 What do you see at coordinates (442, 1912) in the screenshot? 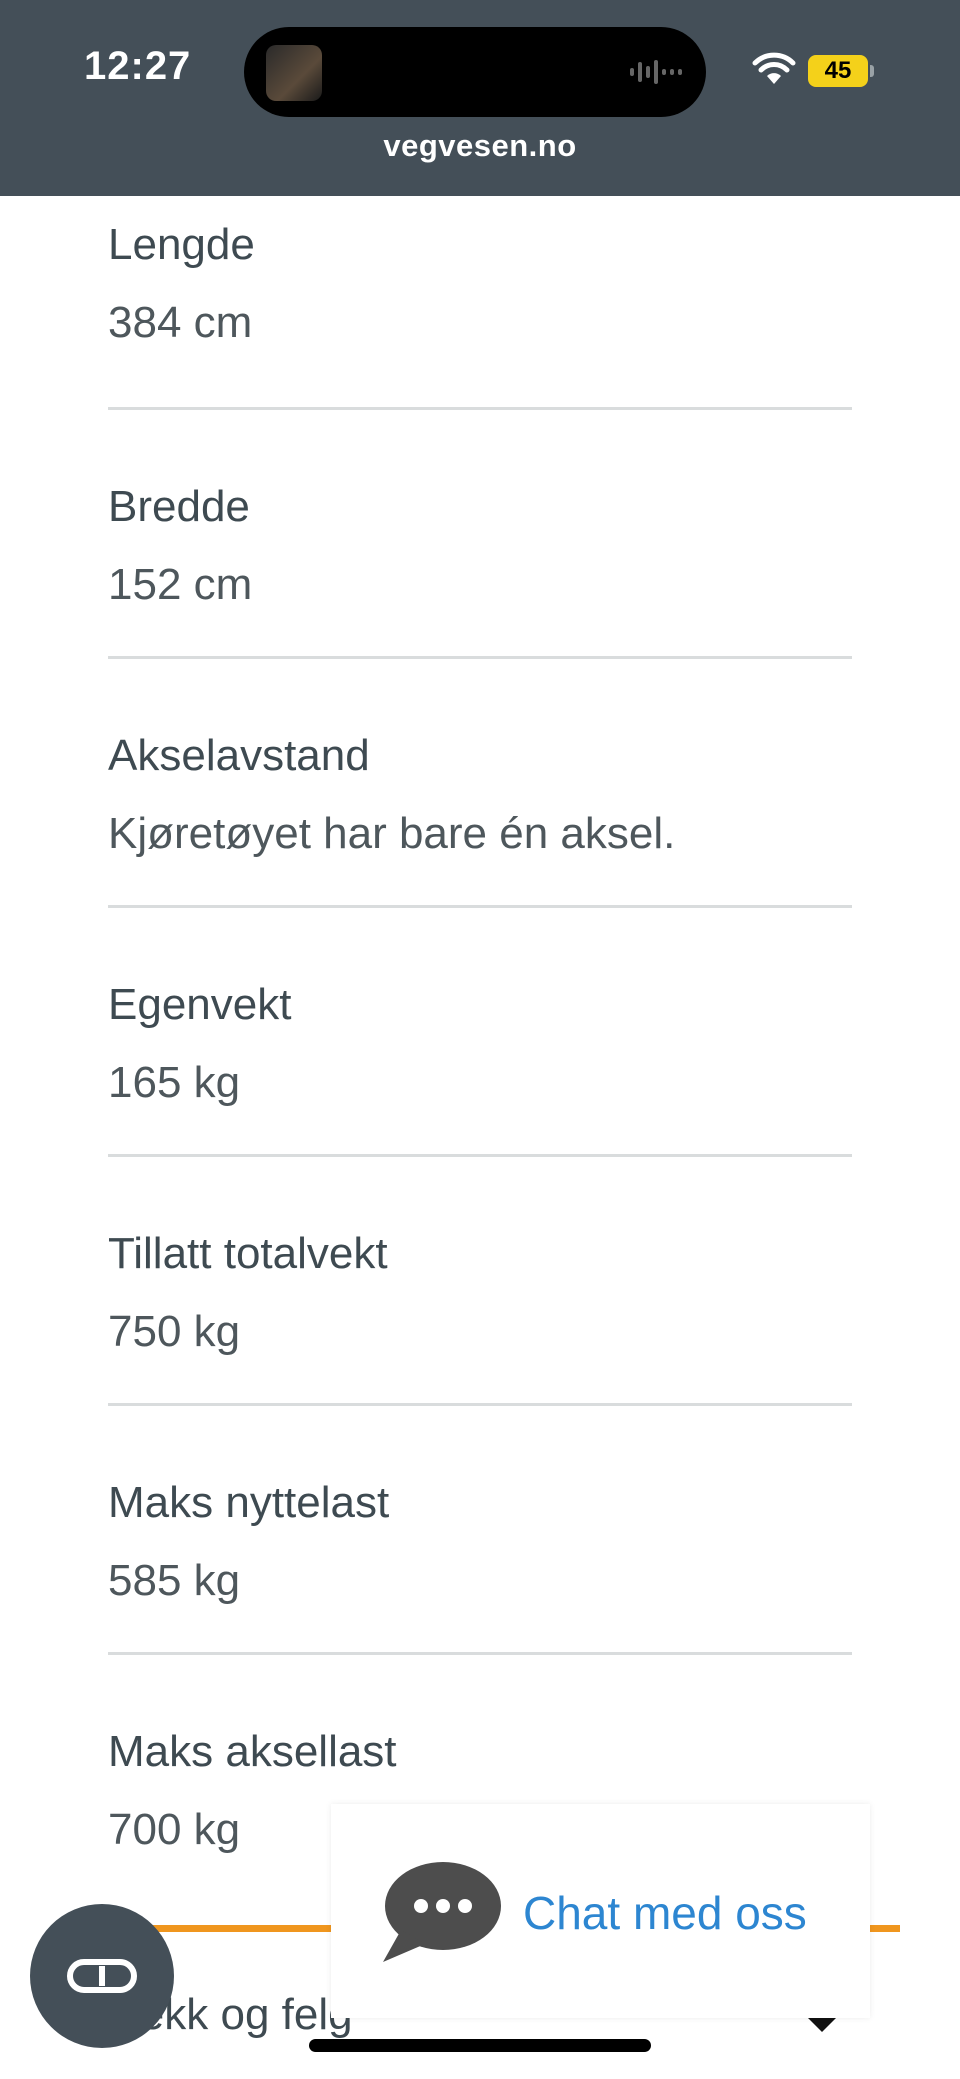
I see `chat-bubble-icon` at bounding box center [442, 1912].